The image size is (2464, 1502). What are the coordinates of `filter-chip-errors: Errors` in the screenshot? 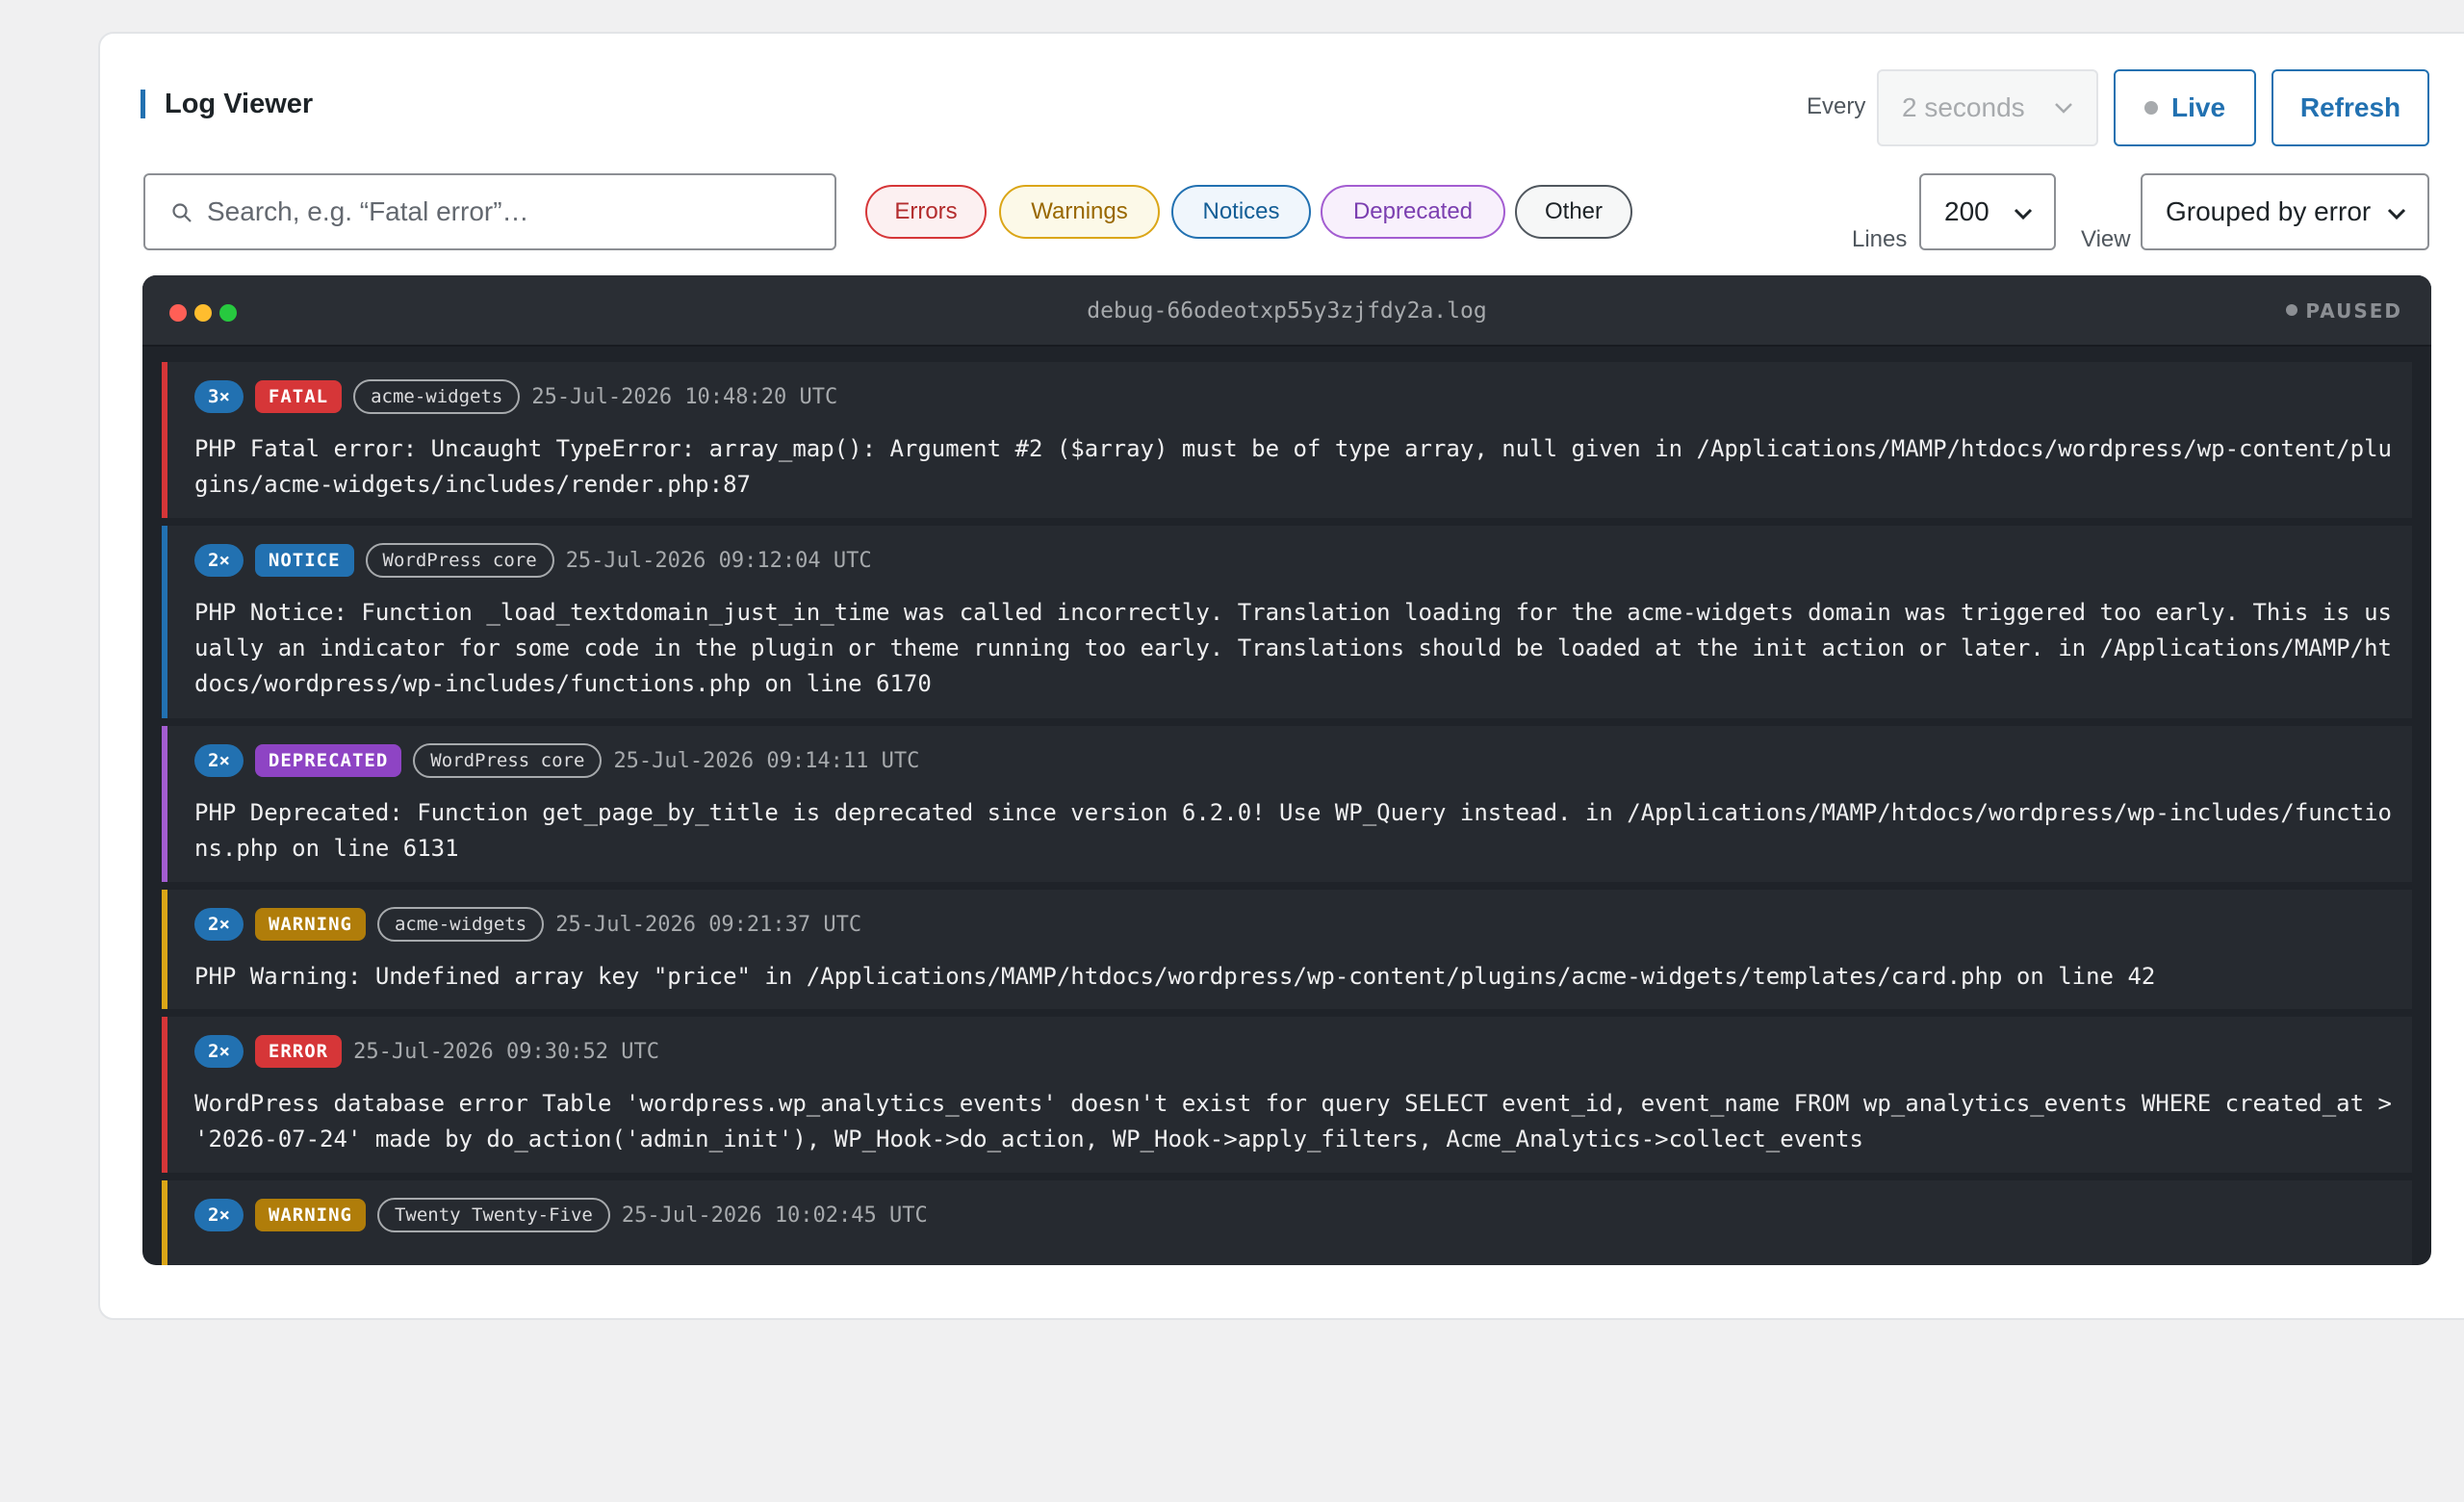 It's located at (926, 212).